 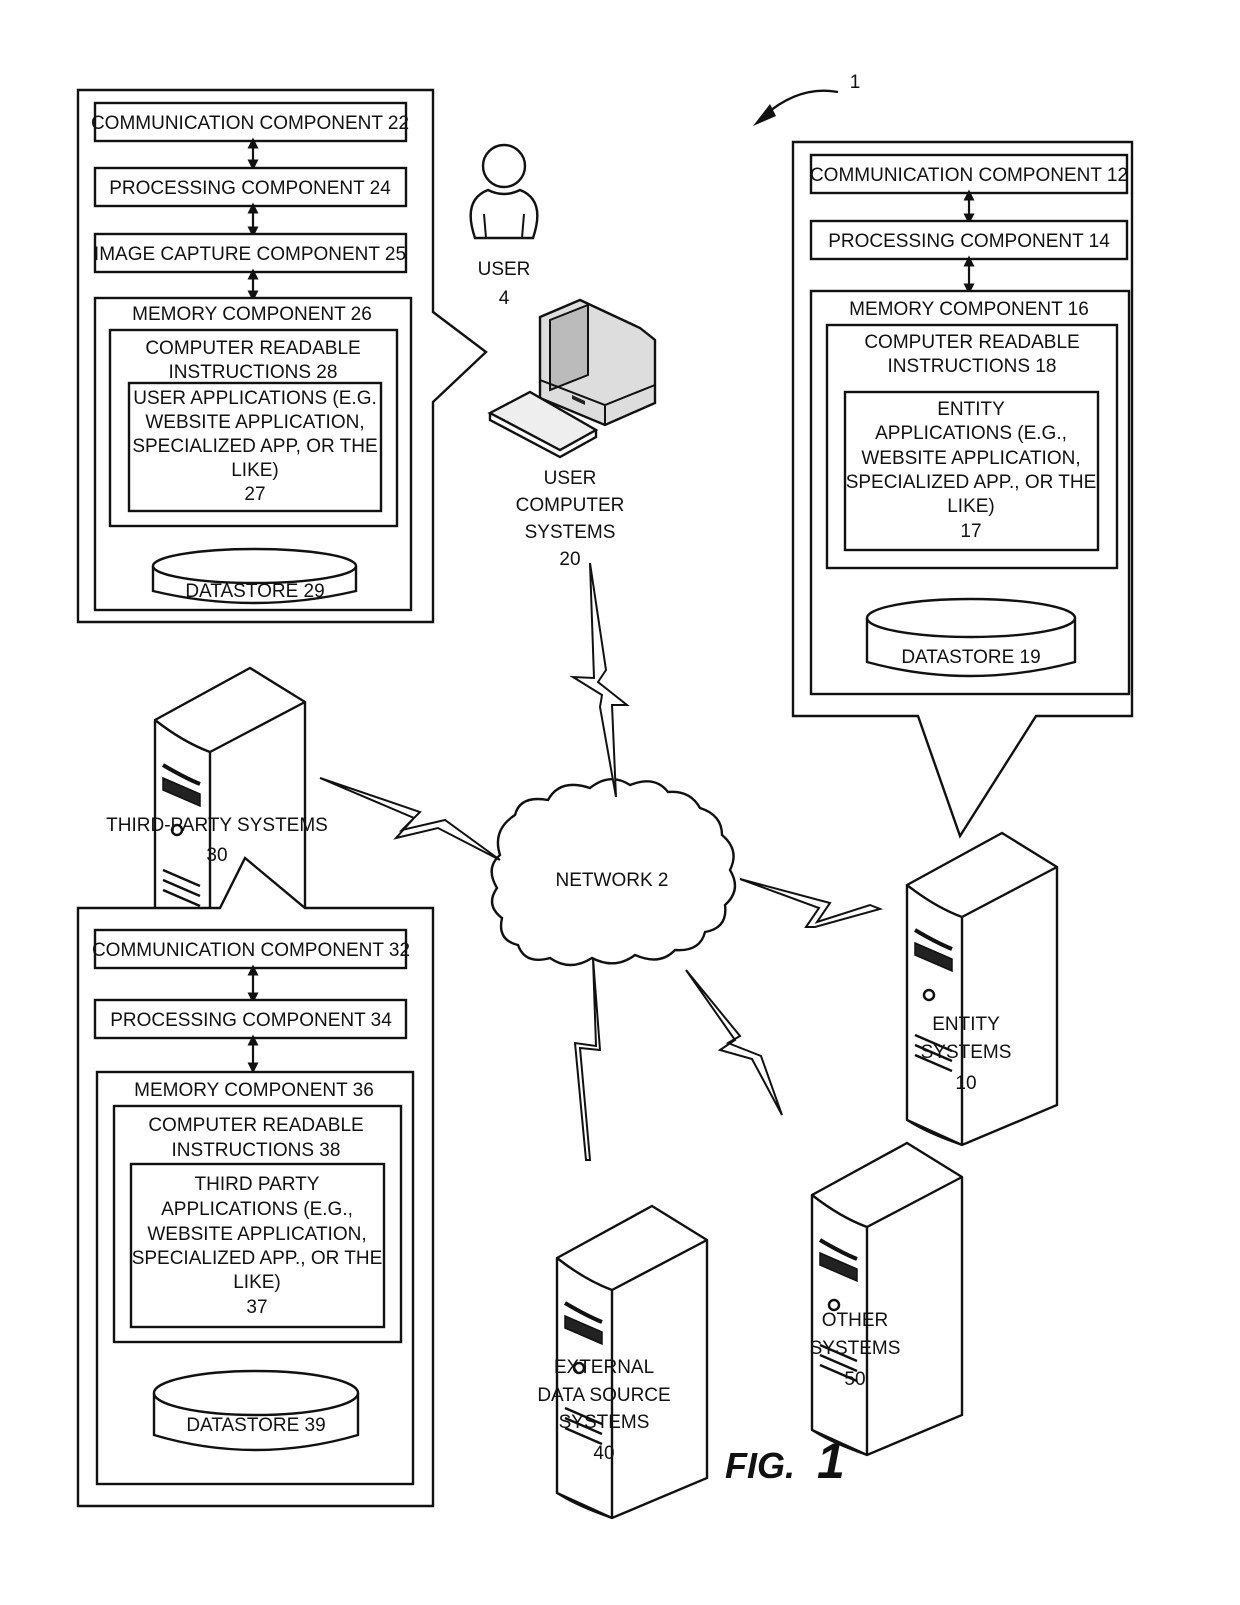 What do you see at coordinates (570, 505) in the screenshot?
I see `user-computer-label-line: COMPUTER` at bounding box center [570, 505].